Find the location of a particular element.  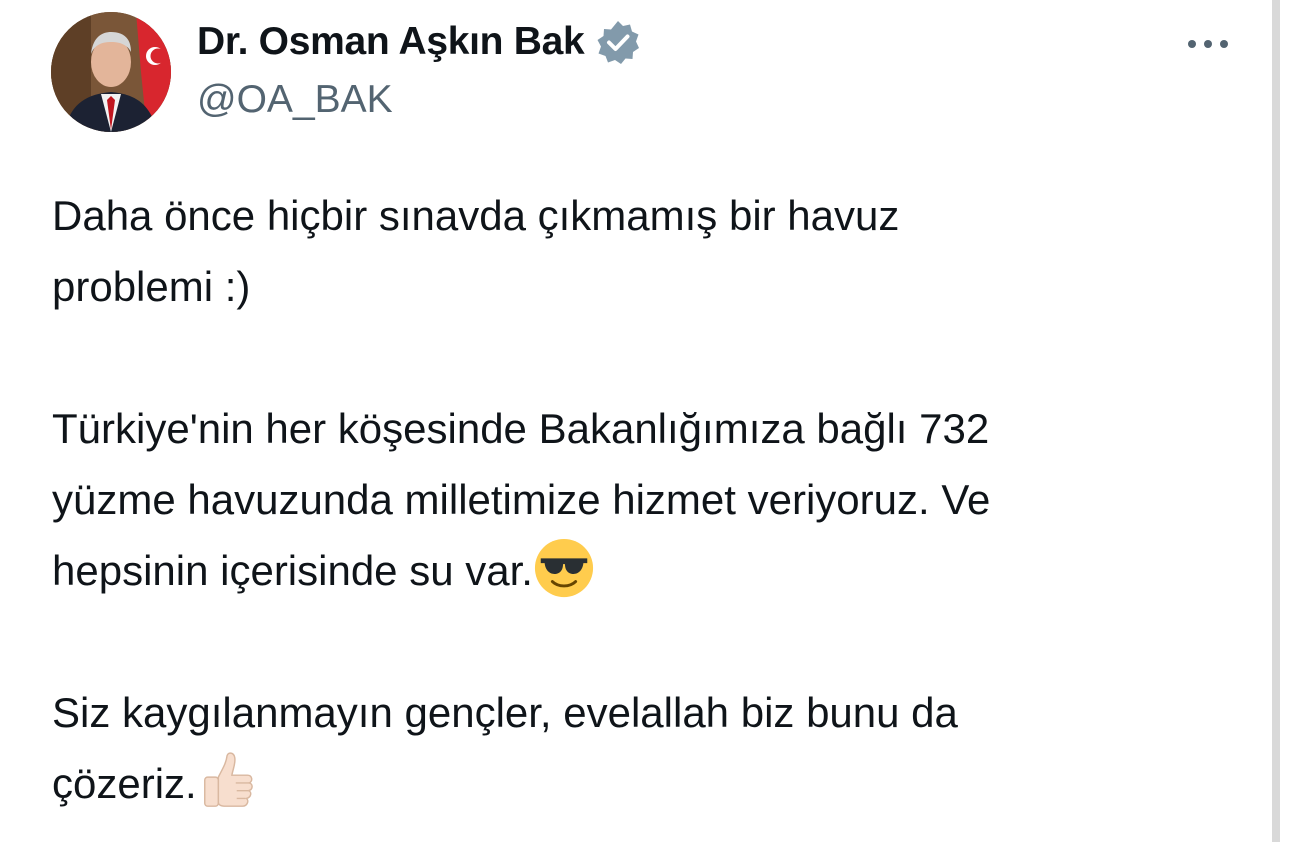

ellipsis-icon is located at coordinates (1208, 44).